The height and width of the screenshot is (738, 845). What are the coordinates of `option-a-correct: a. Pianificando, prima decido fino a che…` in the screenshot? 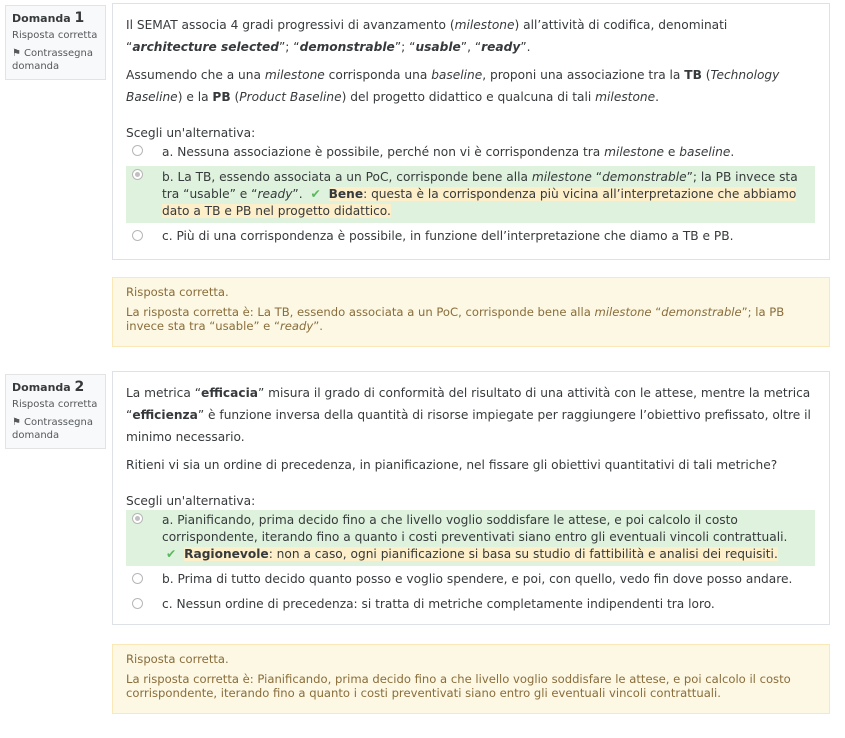 It's located at (470, 538).